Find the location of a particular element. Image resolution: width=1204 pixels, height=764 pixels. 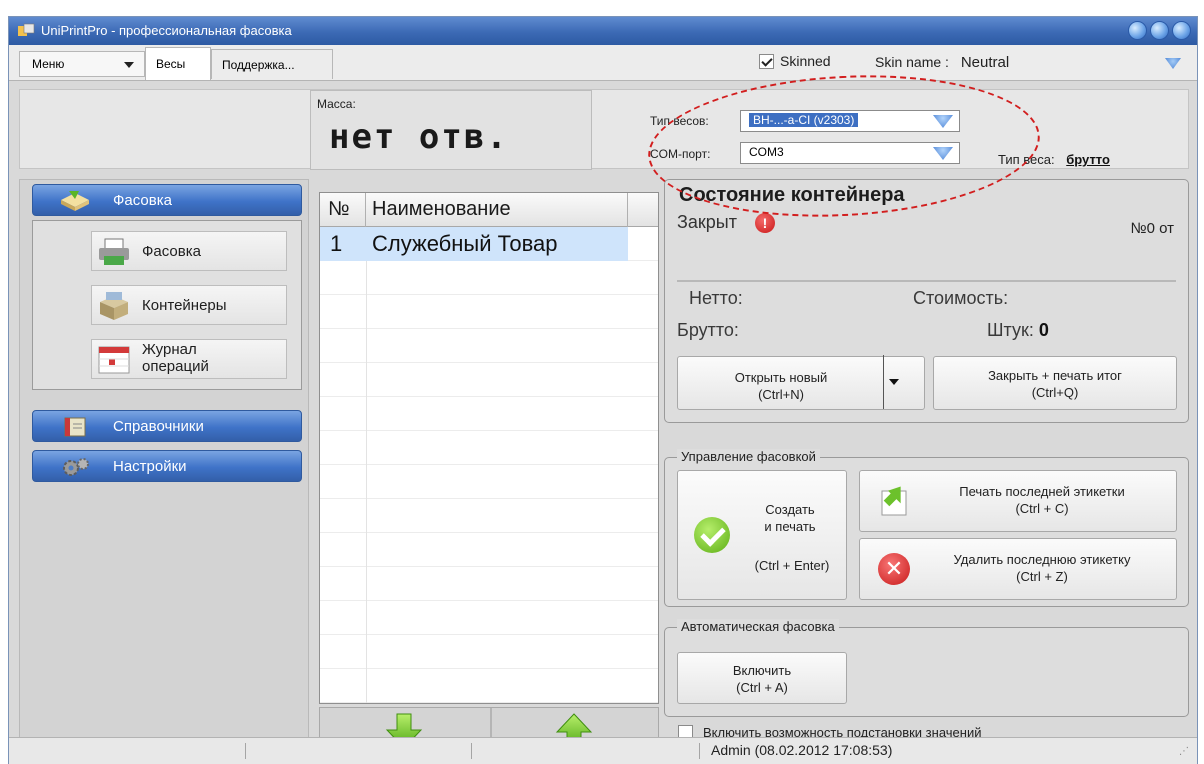

delete-last-label-button: ✕ Удалить последнюю этикетку (Ctrl + Z) is located at coordinates (1018, 569).